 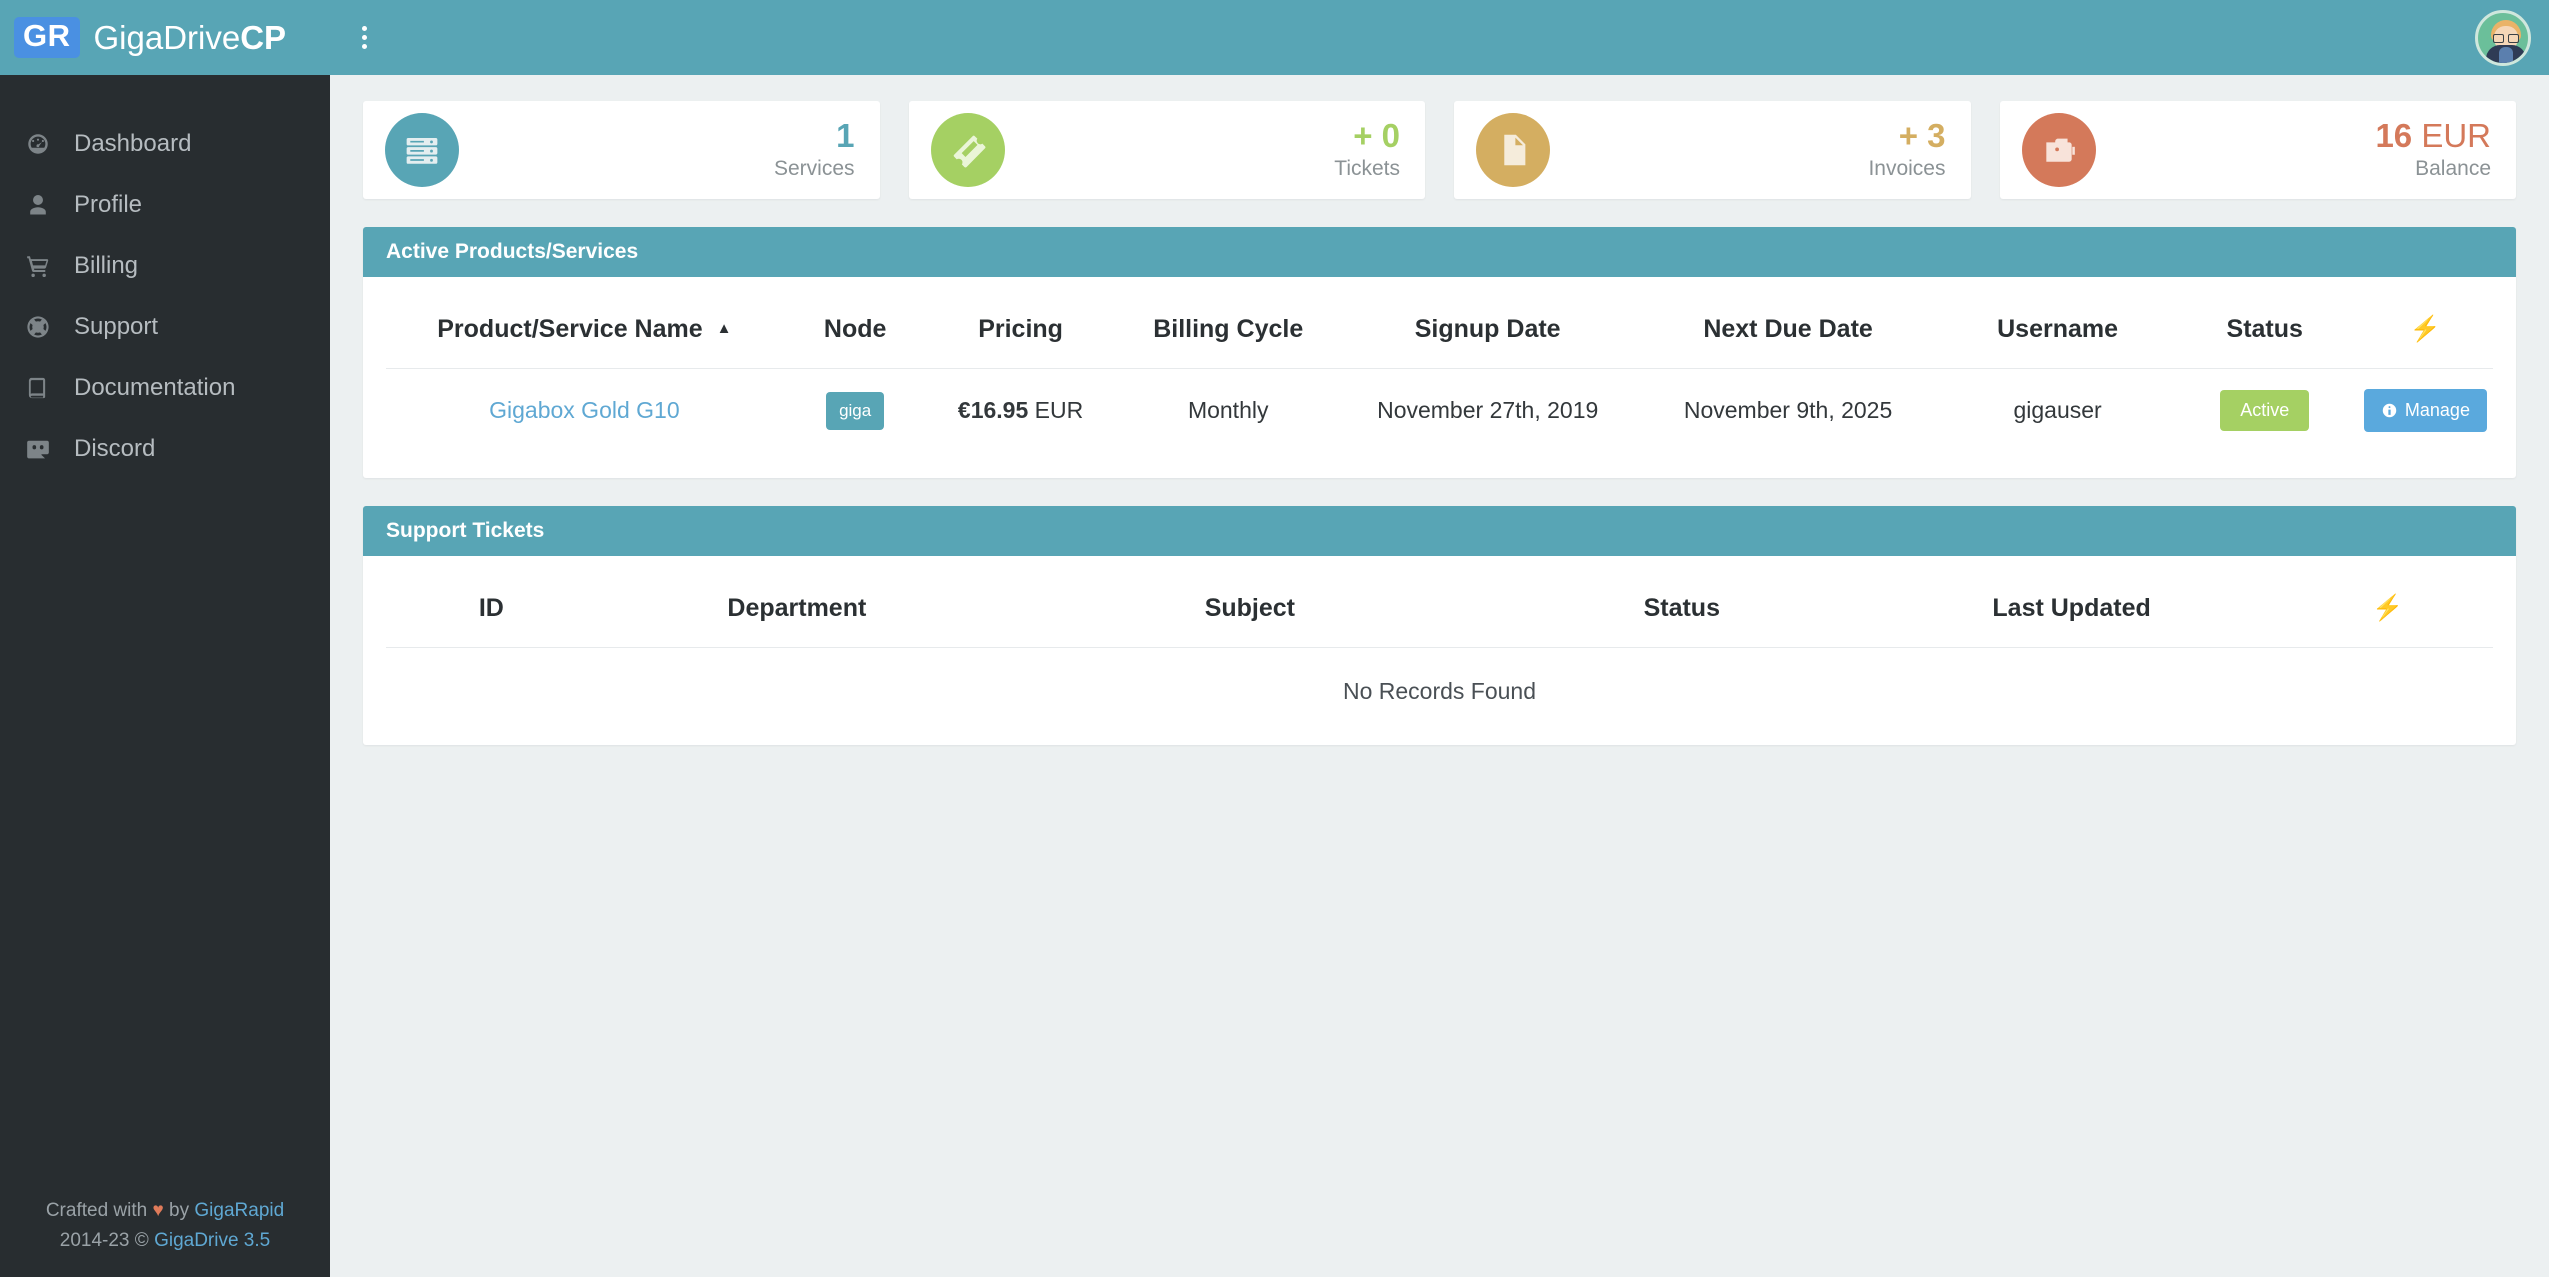 What do you see at coordinates (2058, 334) in the screenshot?
I see `column-header-username: Username` at bounding box center [2058, 334].